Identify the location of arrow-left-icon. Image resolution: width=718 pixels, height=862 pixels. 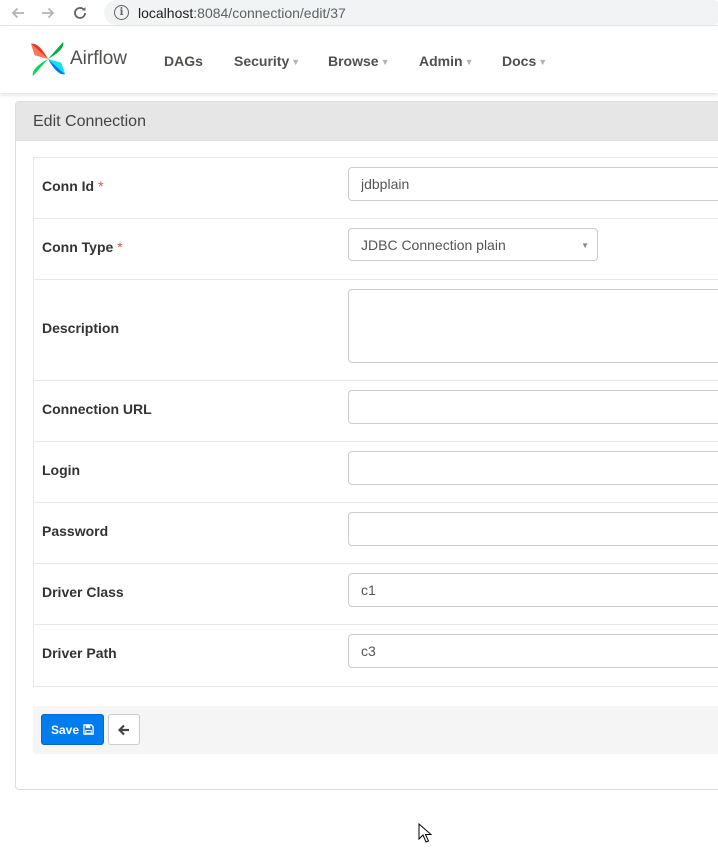
(123, 729).